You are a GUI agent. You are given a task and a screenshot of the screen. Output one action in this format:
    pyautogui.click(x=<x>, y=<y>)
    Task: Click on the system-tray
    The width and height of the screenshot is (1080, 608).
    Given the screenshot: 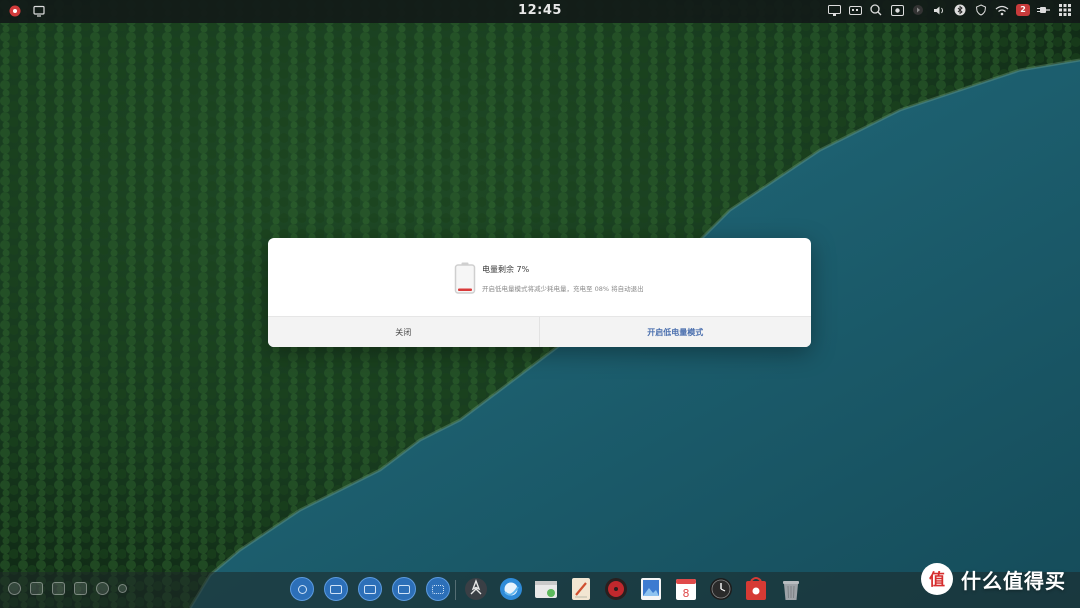 What is the action you would take?
    pyautogui.click(x=67, y=588)
    